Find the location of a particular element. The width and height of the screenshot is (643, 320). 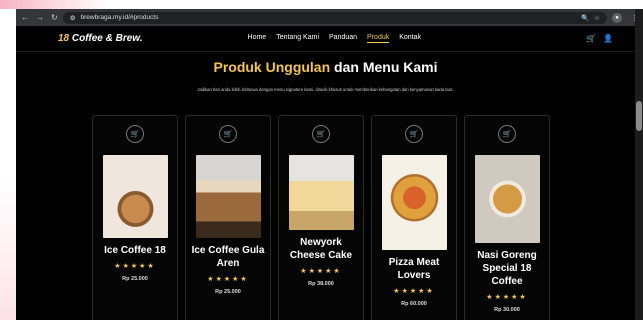

decor-shape is located at coordinates (8, 160).